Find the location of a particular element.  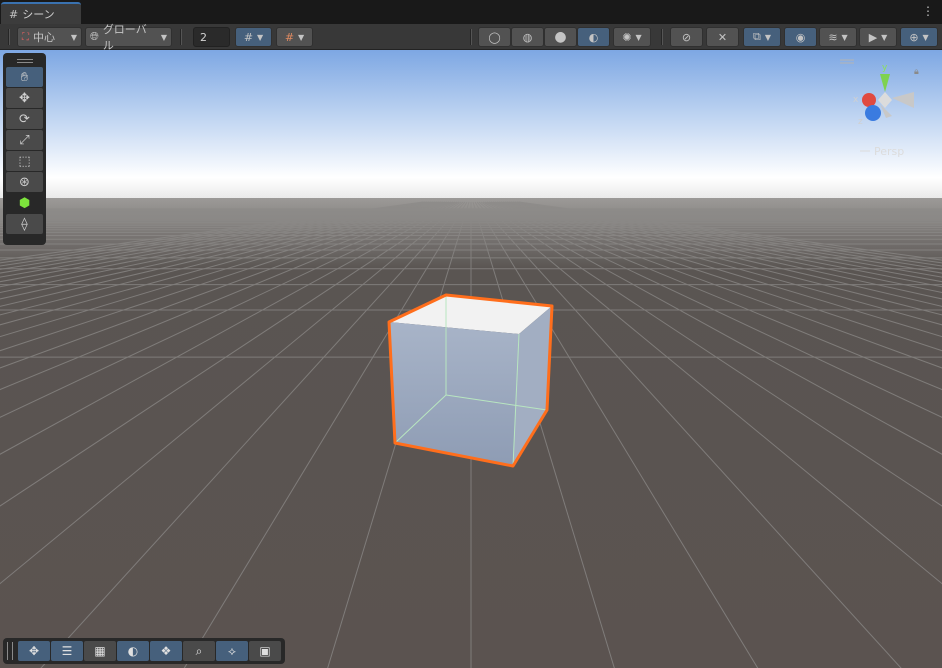

rotate-tool-button: ⟳ is located at coordinates (24, 119).